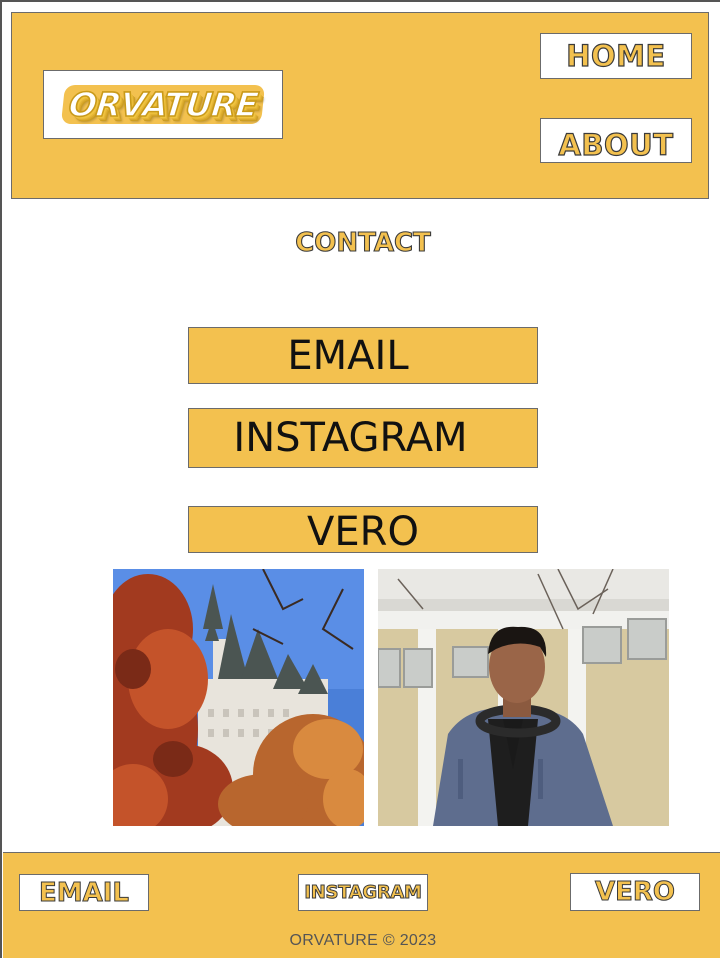 The image size is (720, 958). Describe the element at coordinates (363, 892) in the screenshot. I see `footer-instagram-button: INSTAGRAM` at that location.